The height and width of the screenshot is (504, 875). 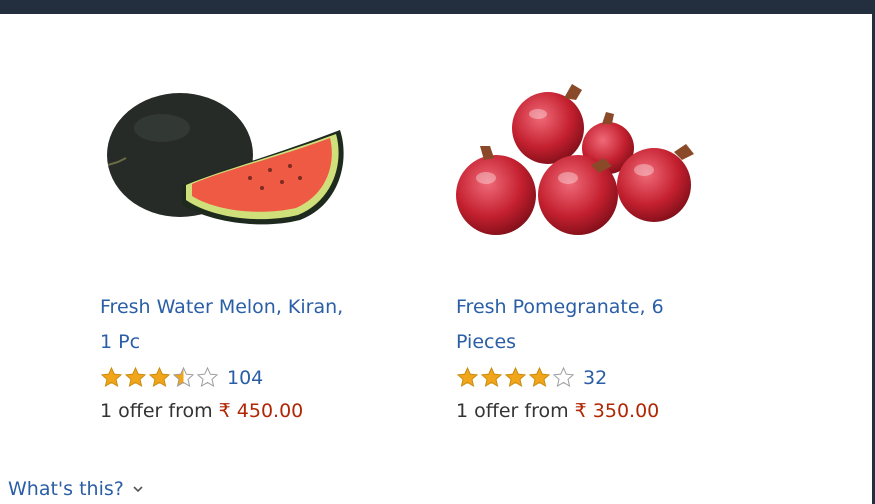 What do you see at coordinates (250, 342) in the screenshot?
I see `product-title-line2: 1 Pc` at bounding box center [250, 342].